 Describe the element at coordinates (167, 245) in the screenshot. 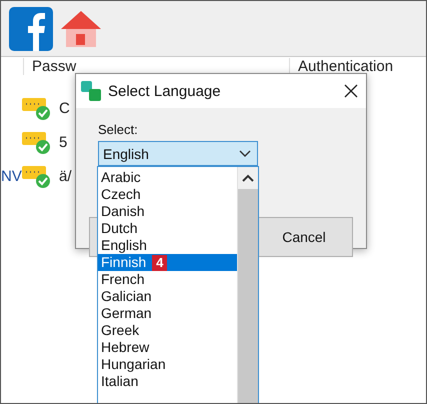

I see `language-option: English` at that location.